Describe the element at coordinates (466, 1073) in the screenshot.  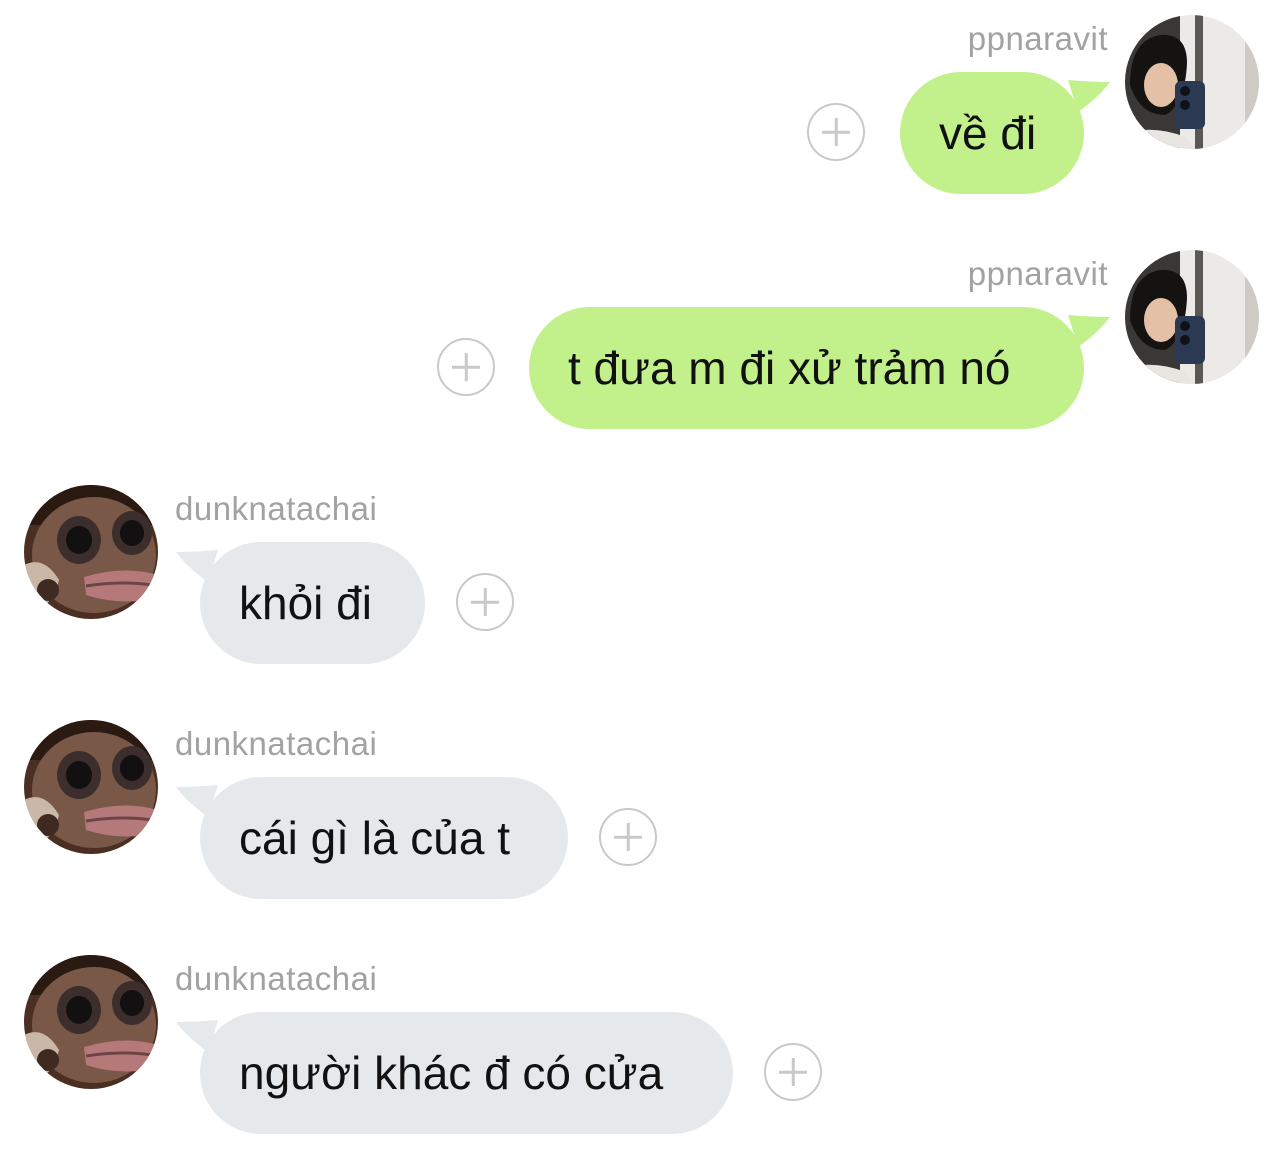
I see `message-bubble: người khác đ có cửa` at that location.